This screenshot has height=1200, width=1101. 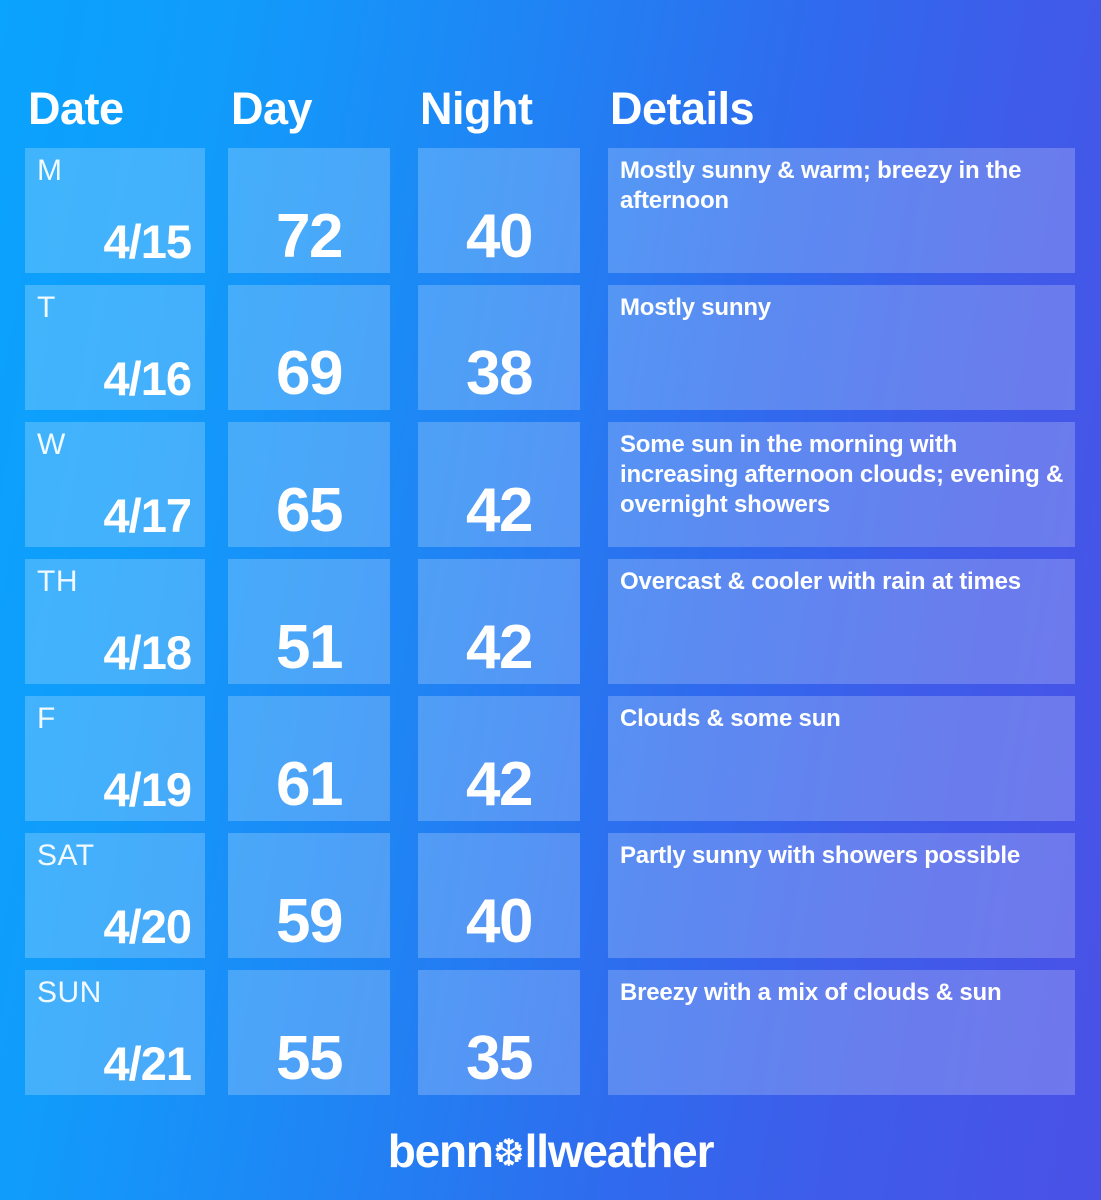 What do you see at coordinates (695, 307) in the screenshot?
I see `details-text: Mostly sunny` at bounding box center [695, 307].